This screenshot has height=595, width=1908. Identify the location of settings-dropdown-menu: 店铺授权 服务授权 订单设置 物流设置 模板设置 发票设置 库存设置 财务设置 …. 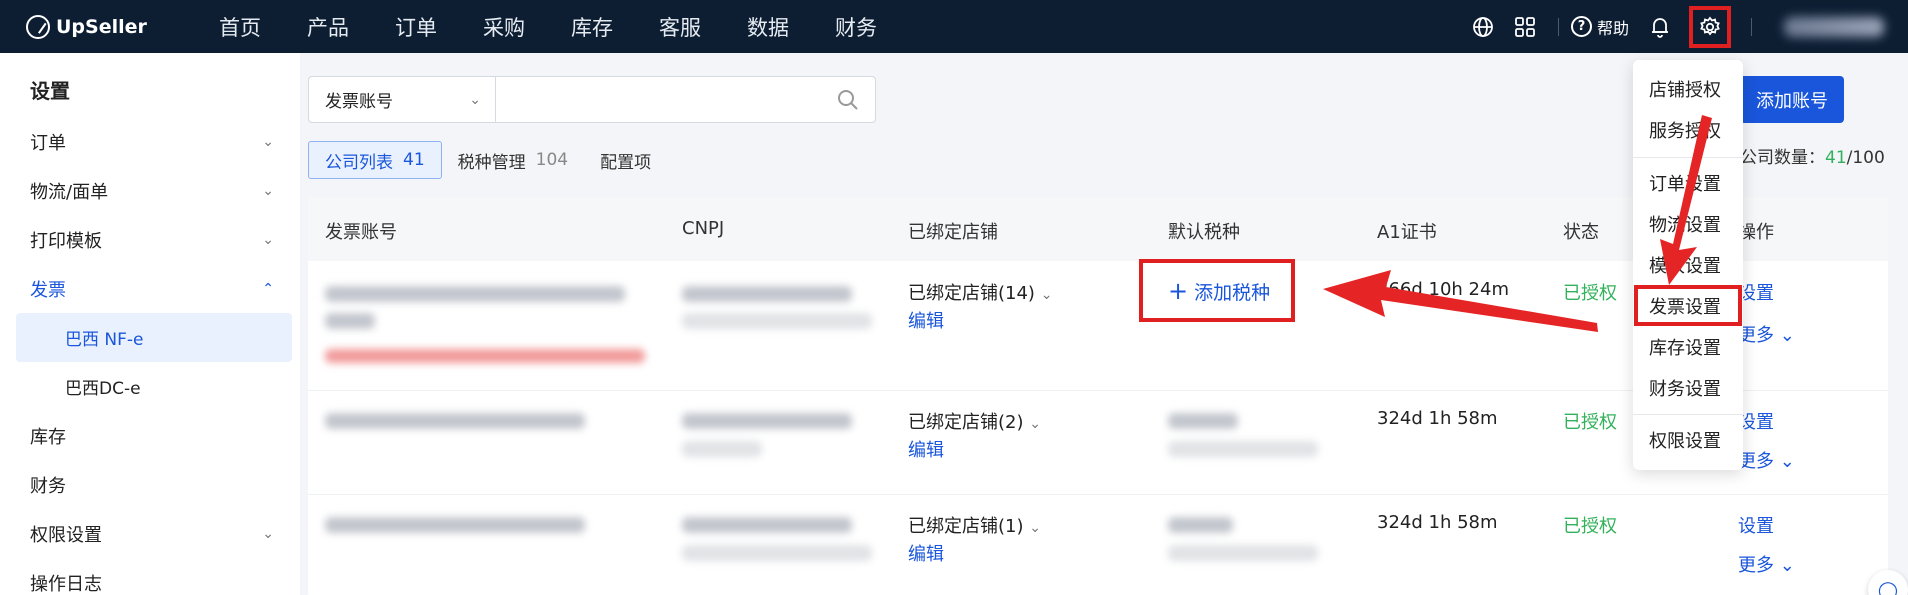
(1688, 265).